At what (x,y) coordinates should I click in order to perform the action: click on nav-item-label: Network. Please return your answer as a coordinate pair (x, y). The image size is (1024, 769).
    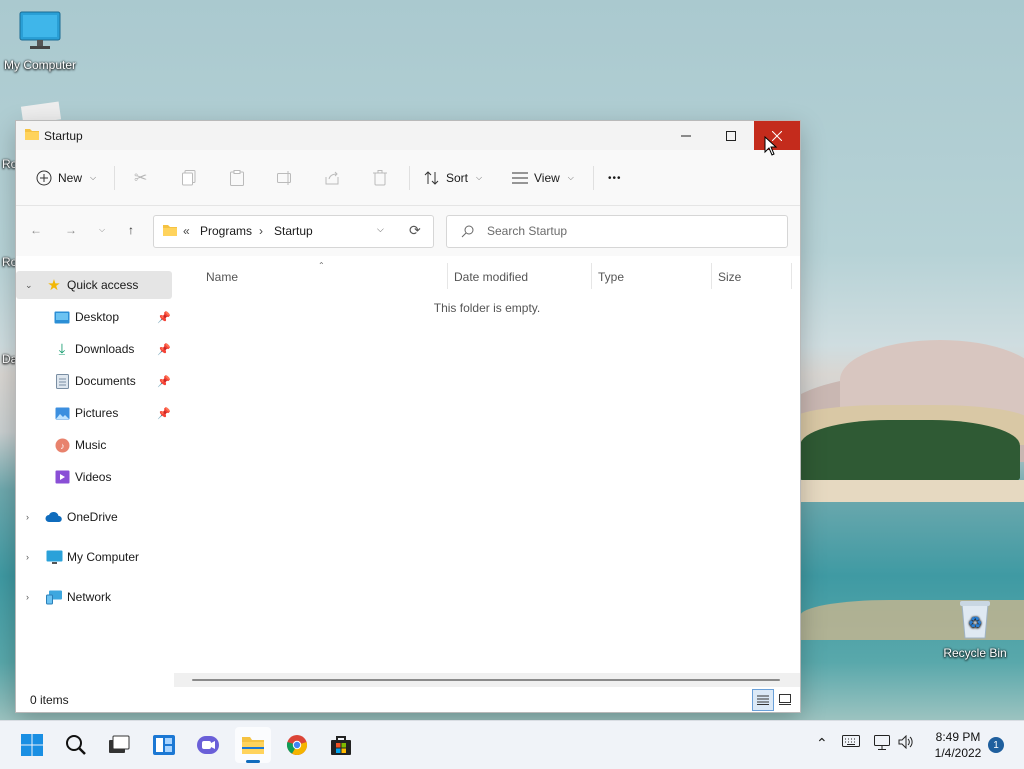
    Looking at the image, I should click on (89, 597).